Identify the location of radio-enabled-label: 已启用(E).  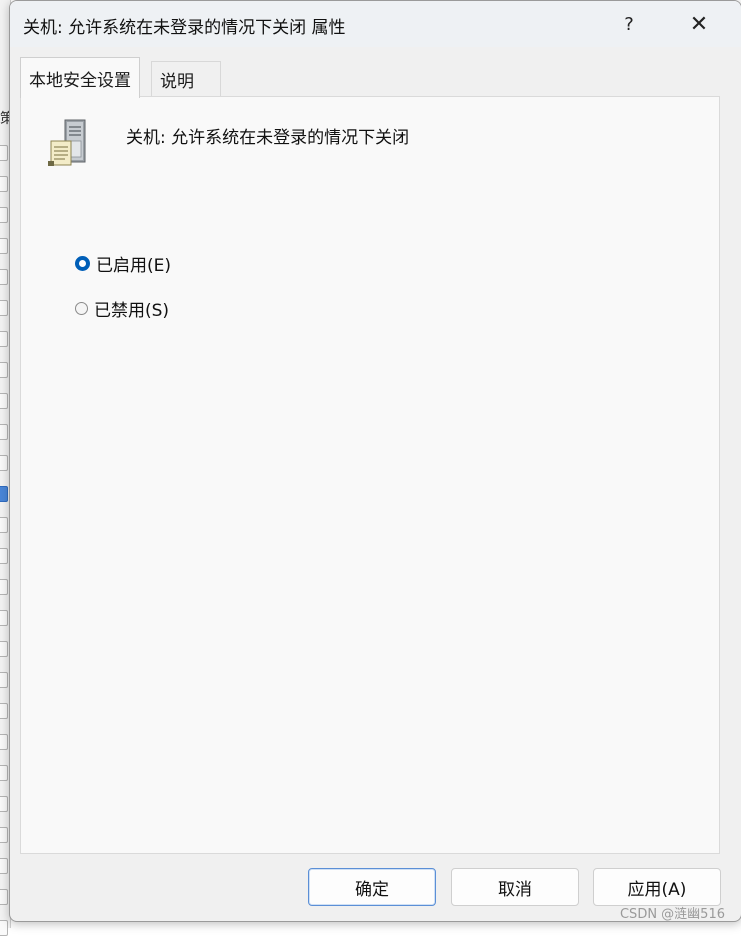
(133, 263).